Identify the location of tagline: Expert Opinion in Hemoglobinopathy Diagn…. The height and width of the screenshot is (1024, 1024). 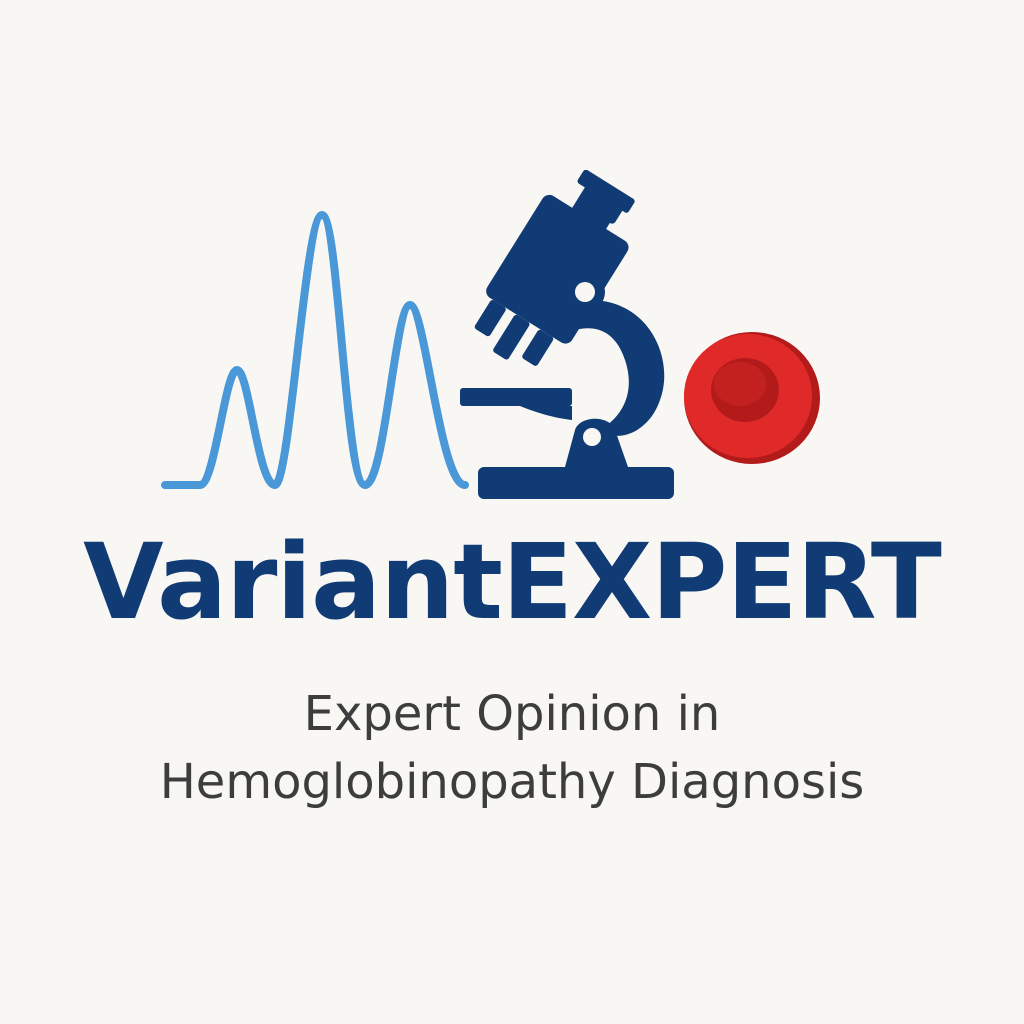
(512, 748).